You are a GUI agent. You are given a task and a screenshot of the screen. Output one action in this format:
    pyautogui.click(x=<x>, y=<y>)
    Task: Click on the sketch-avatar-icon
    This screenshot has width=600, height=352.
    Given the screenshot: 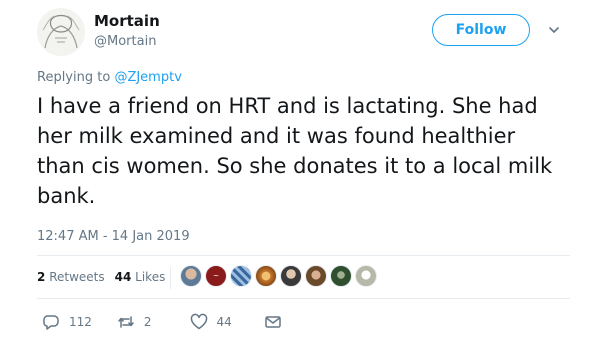 What is the action you would take?
    pyautogui.click(x=61, y=32)
    